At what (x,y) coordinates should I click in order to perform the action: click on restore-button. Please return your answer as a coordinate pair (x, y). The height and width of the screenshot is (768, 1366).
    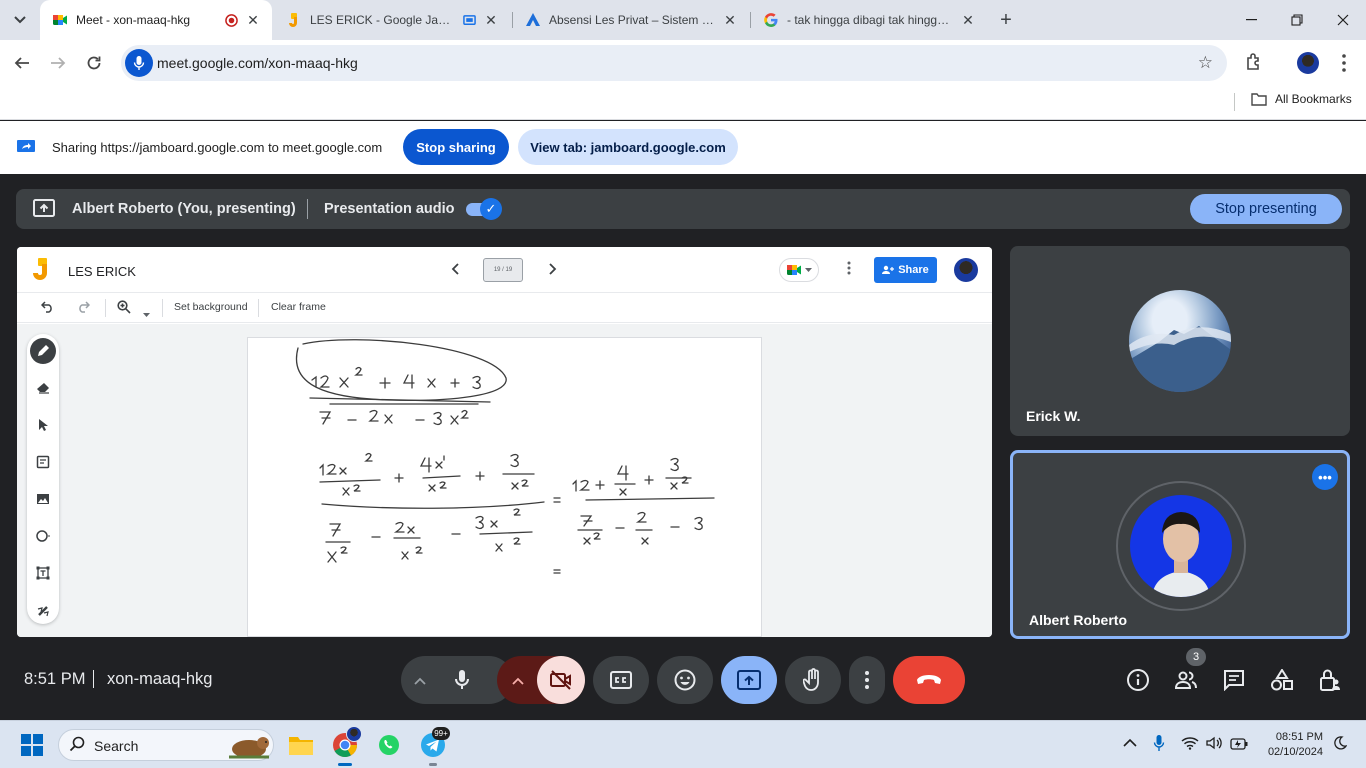
    Looking at the image, I should click on (1297, 20).